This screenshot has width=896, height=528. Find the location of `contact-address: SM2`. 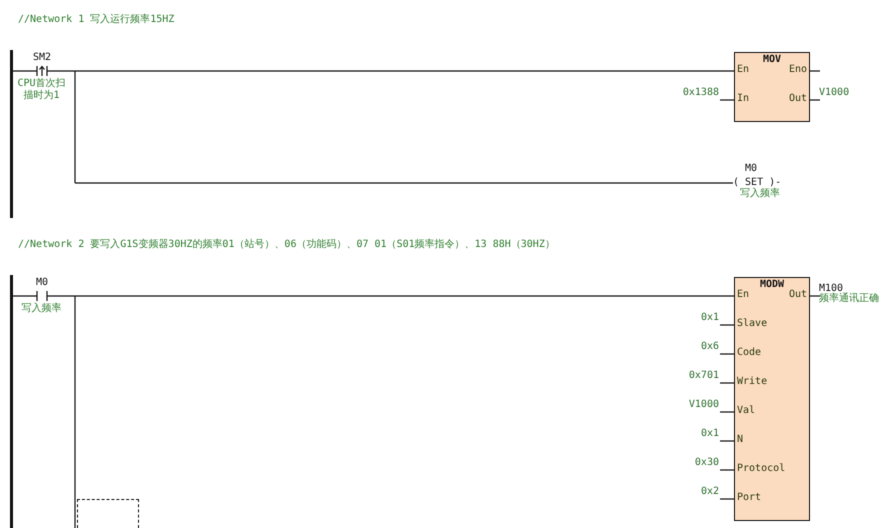

contact-address: SM2 is located at coordinates (42, 58).